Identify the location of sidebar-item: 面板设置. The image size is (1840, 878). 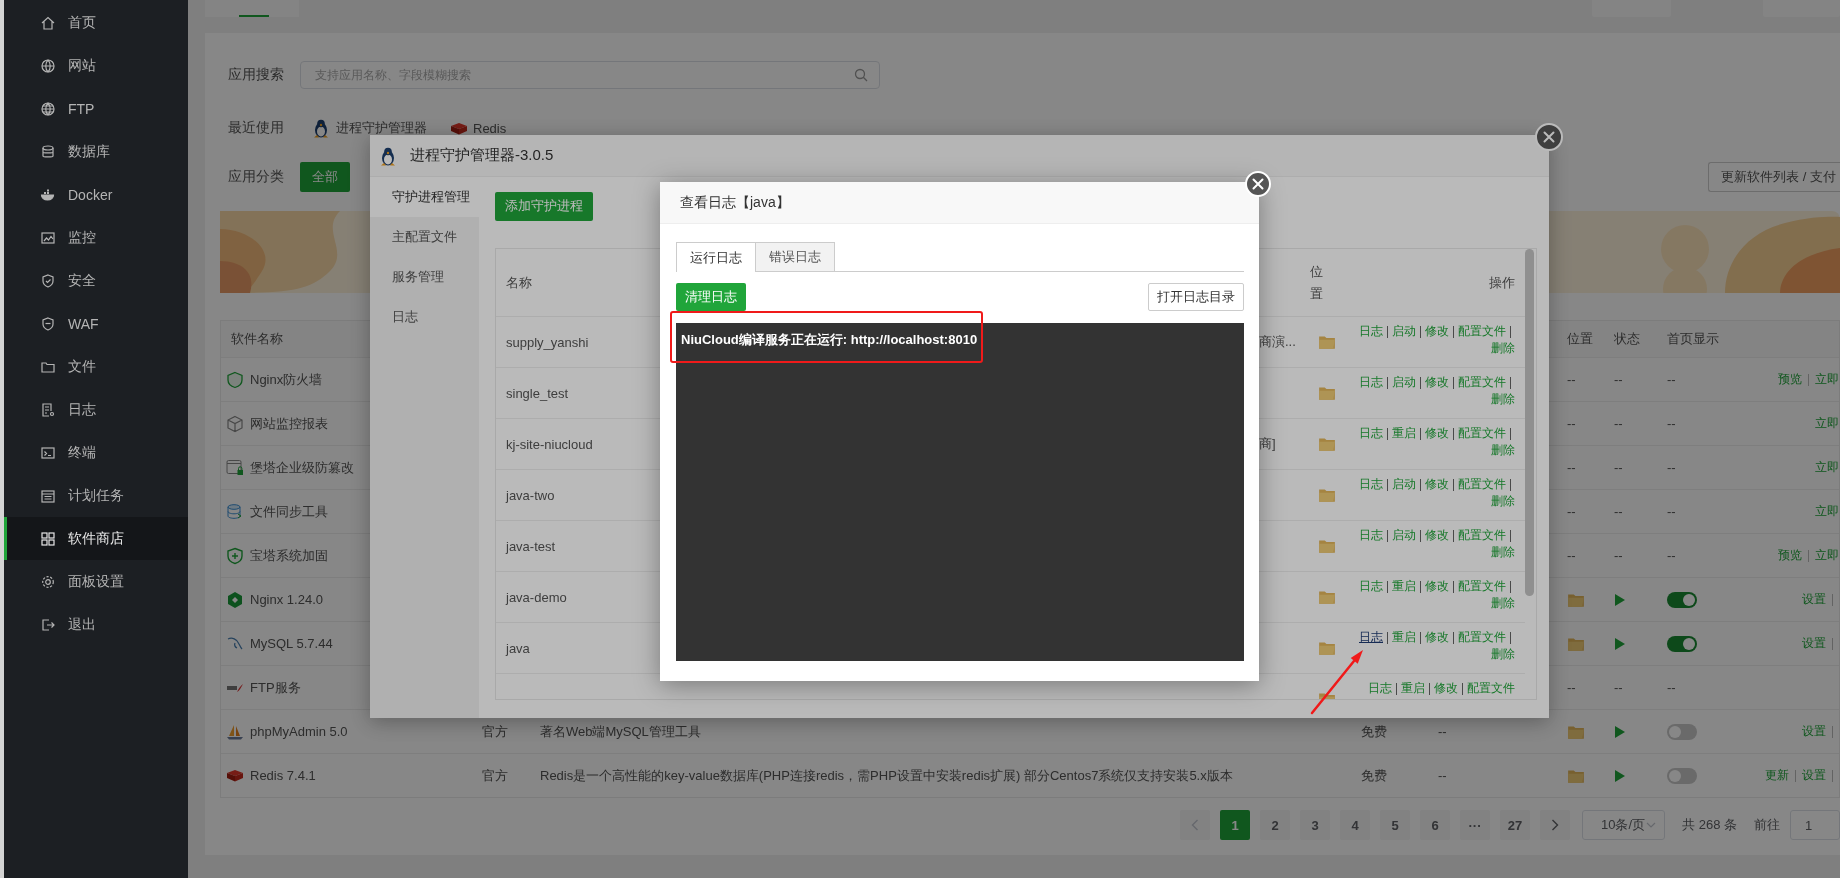
(96, 581).